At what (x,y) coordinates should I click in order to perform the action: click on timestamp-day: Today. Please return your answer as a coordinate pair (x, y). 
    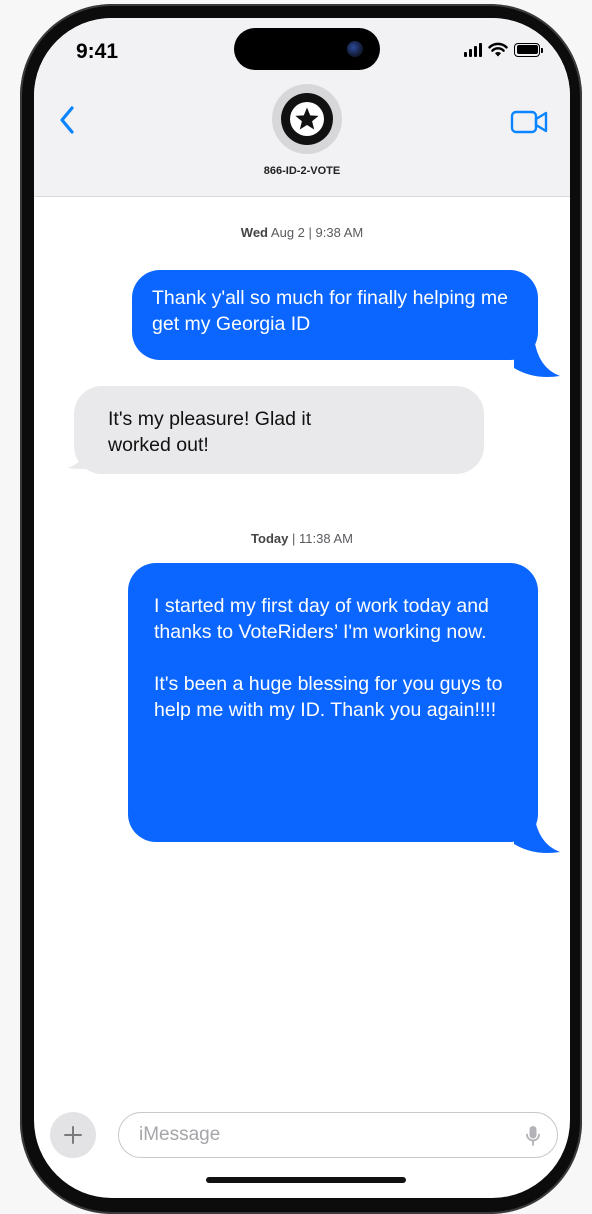
    Looking at the image, I should click on (270, 538).